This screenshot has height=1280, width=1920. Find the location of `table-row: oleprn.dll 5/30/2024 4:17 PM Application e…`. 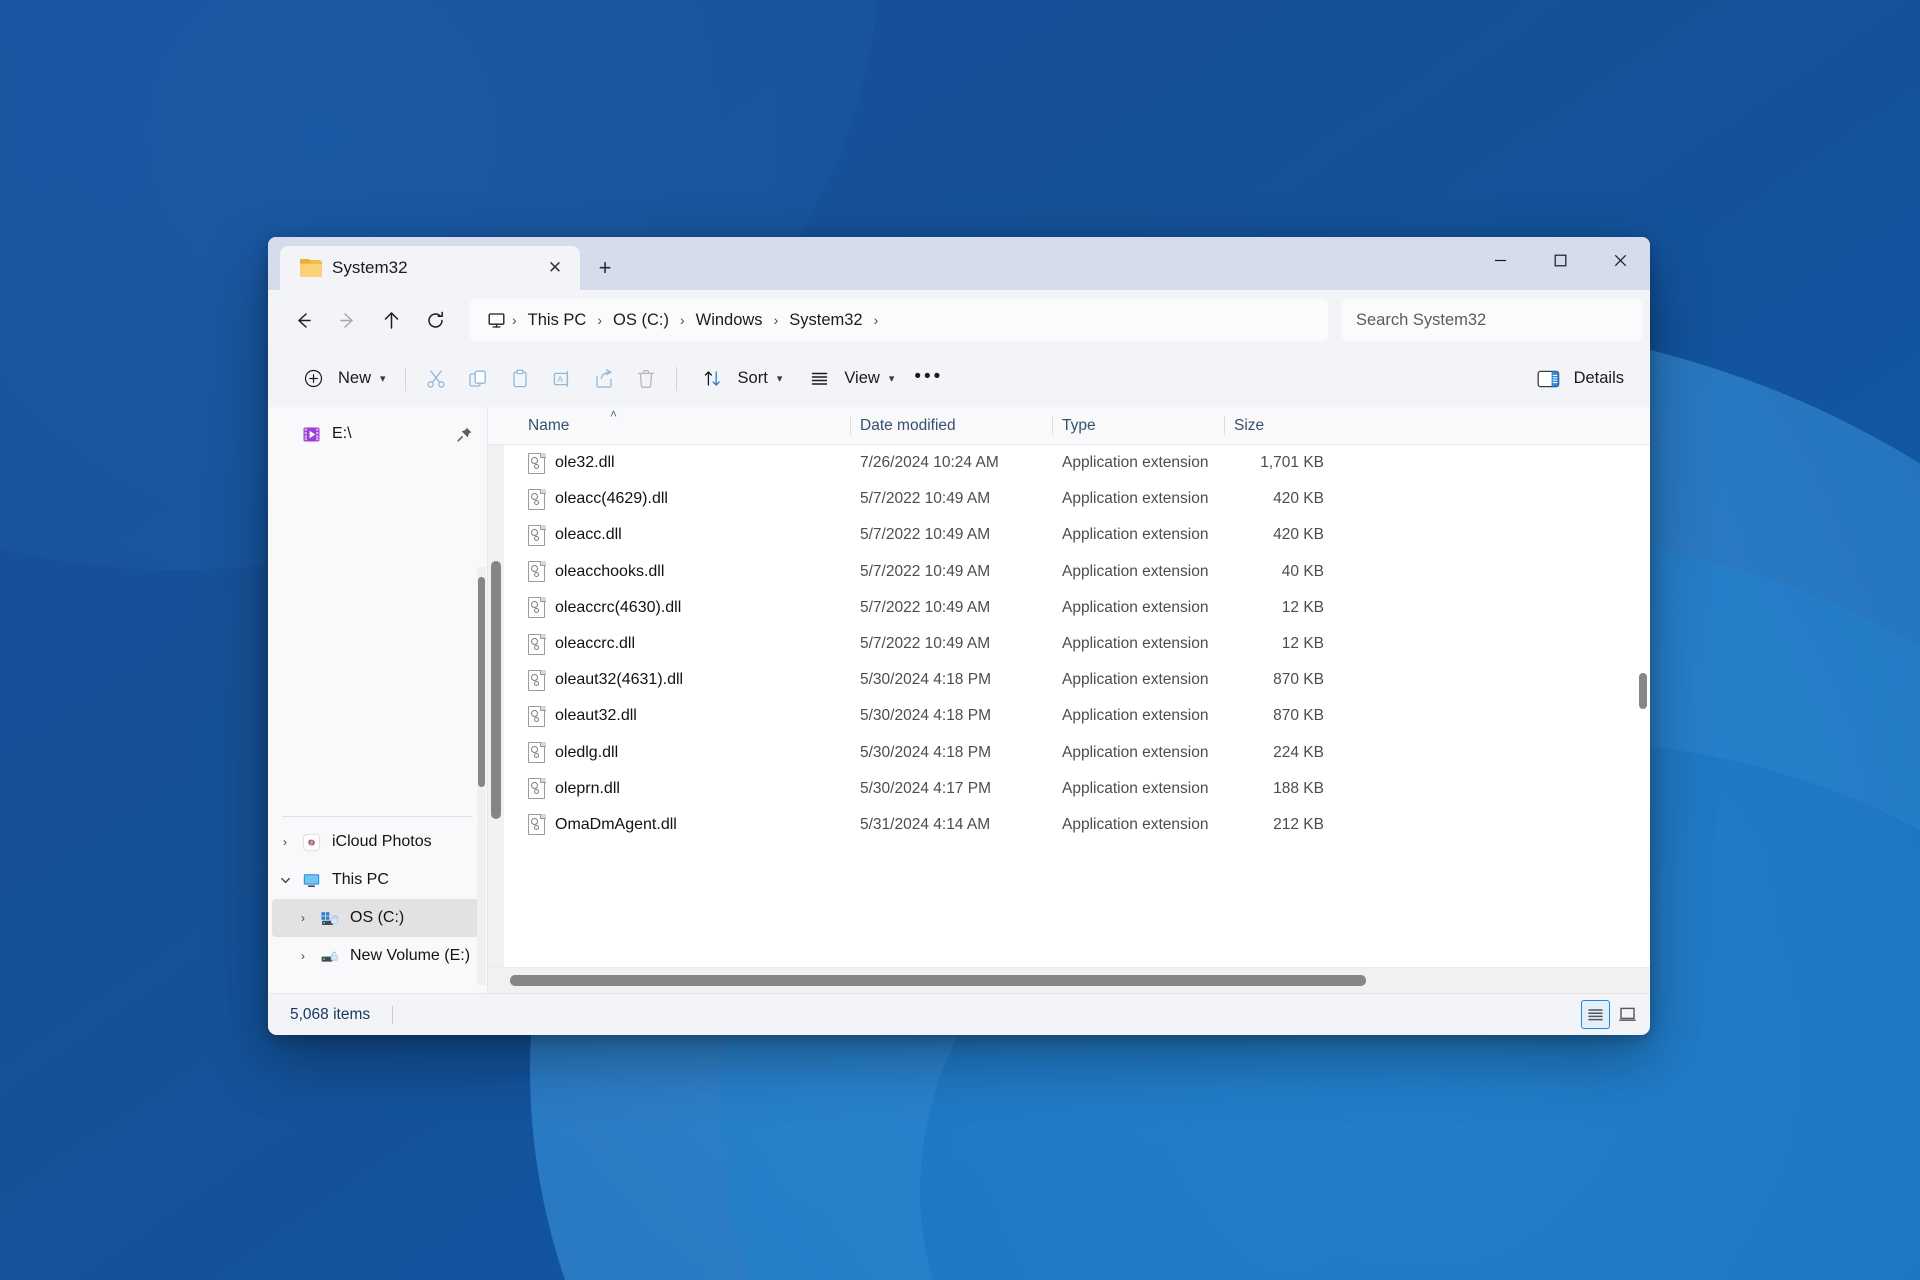

table-row: oleprn.dll 5/30/2024 4:17 PM Application e… is located at coordinates (1069, 789).